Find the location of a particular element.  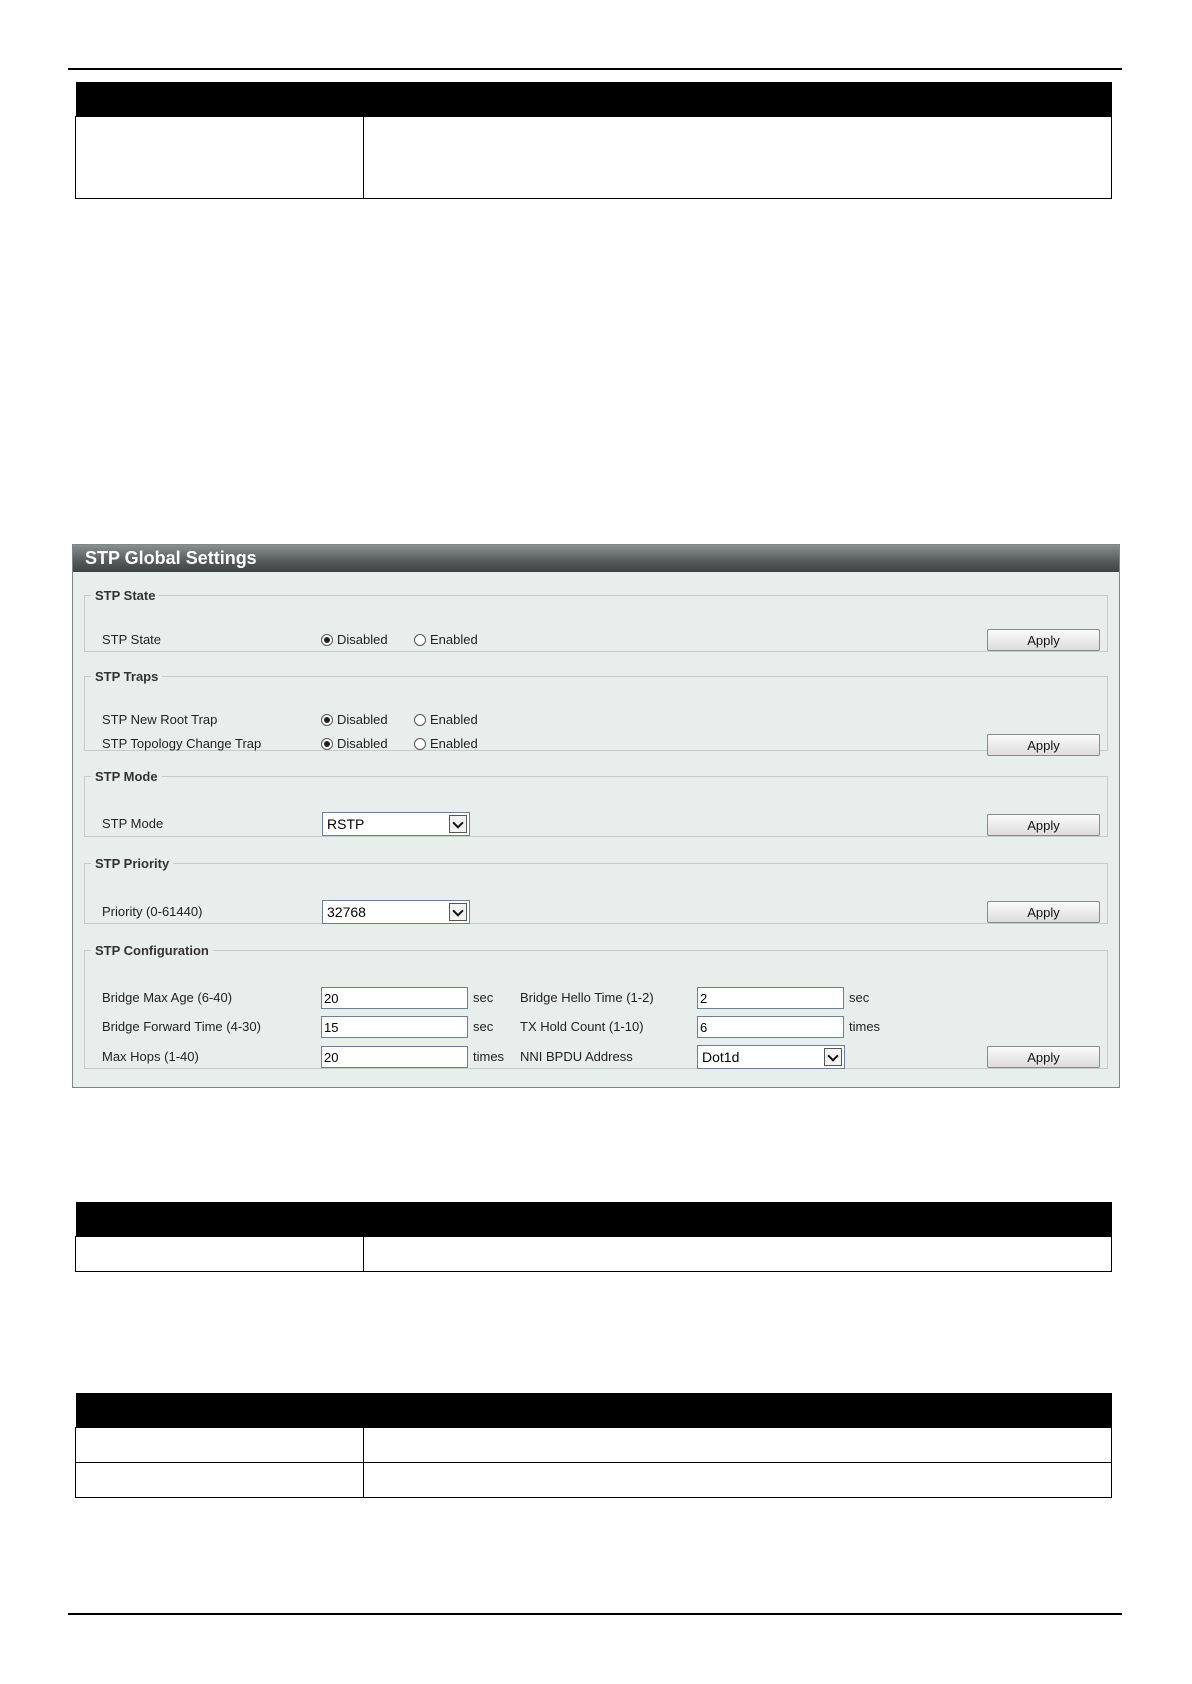

bridge-max-age-label: Bridge Max Age (6-40) is located at coordinates (167, 997).